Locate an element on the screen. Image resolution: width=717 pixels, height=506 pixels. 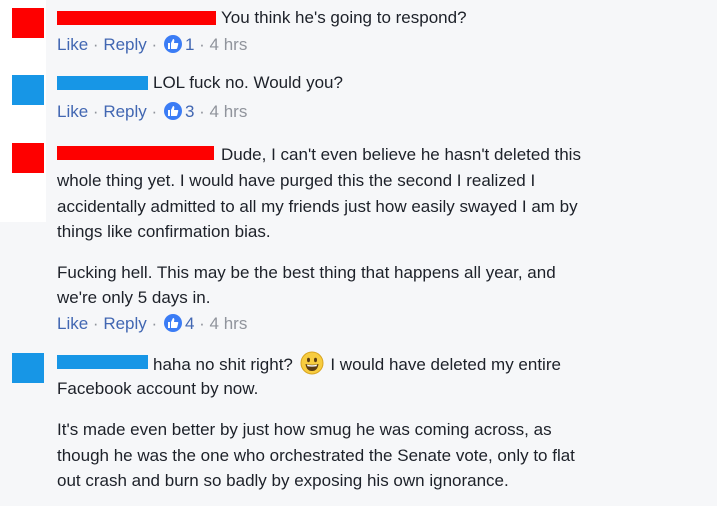
comment-actions: Like · Reply · 4 · 4 hrs is located at coordinates (152, 324).